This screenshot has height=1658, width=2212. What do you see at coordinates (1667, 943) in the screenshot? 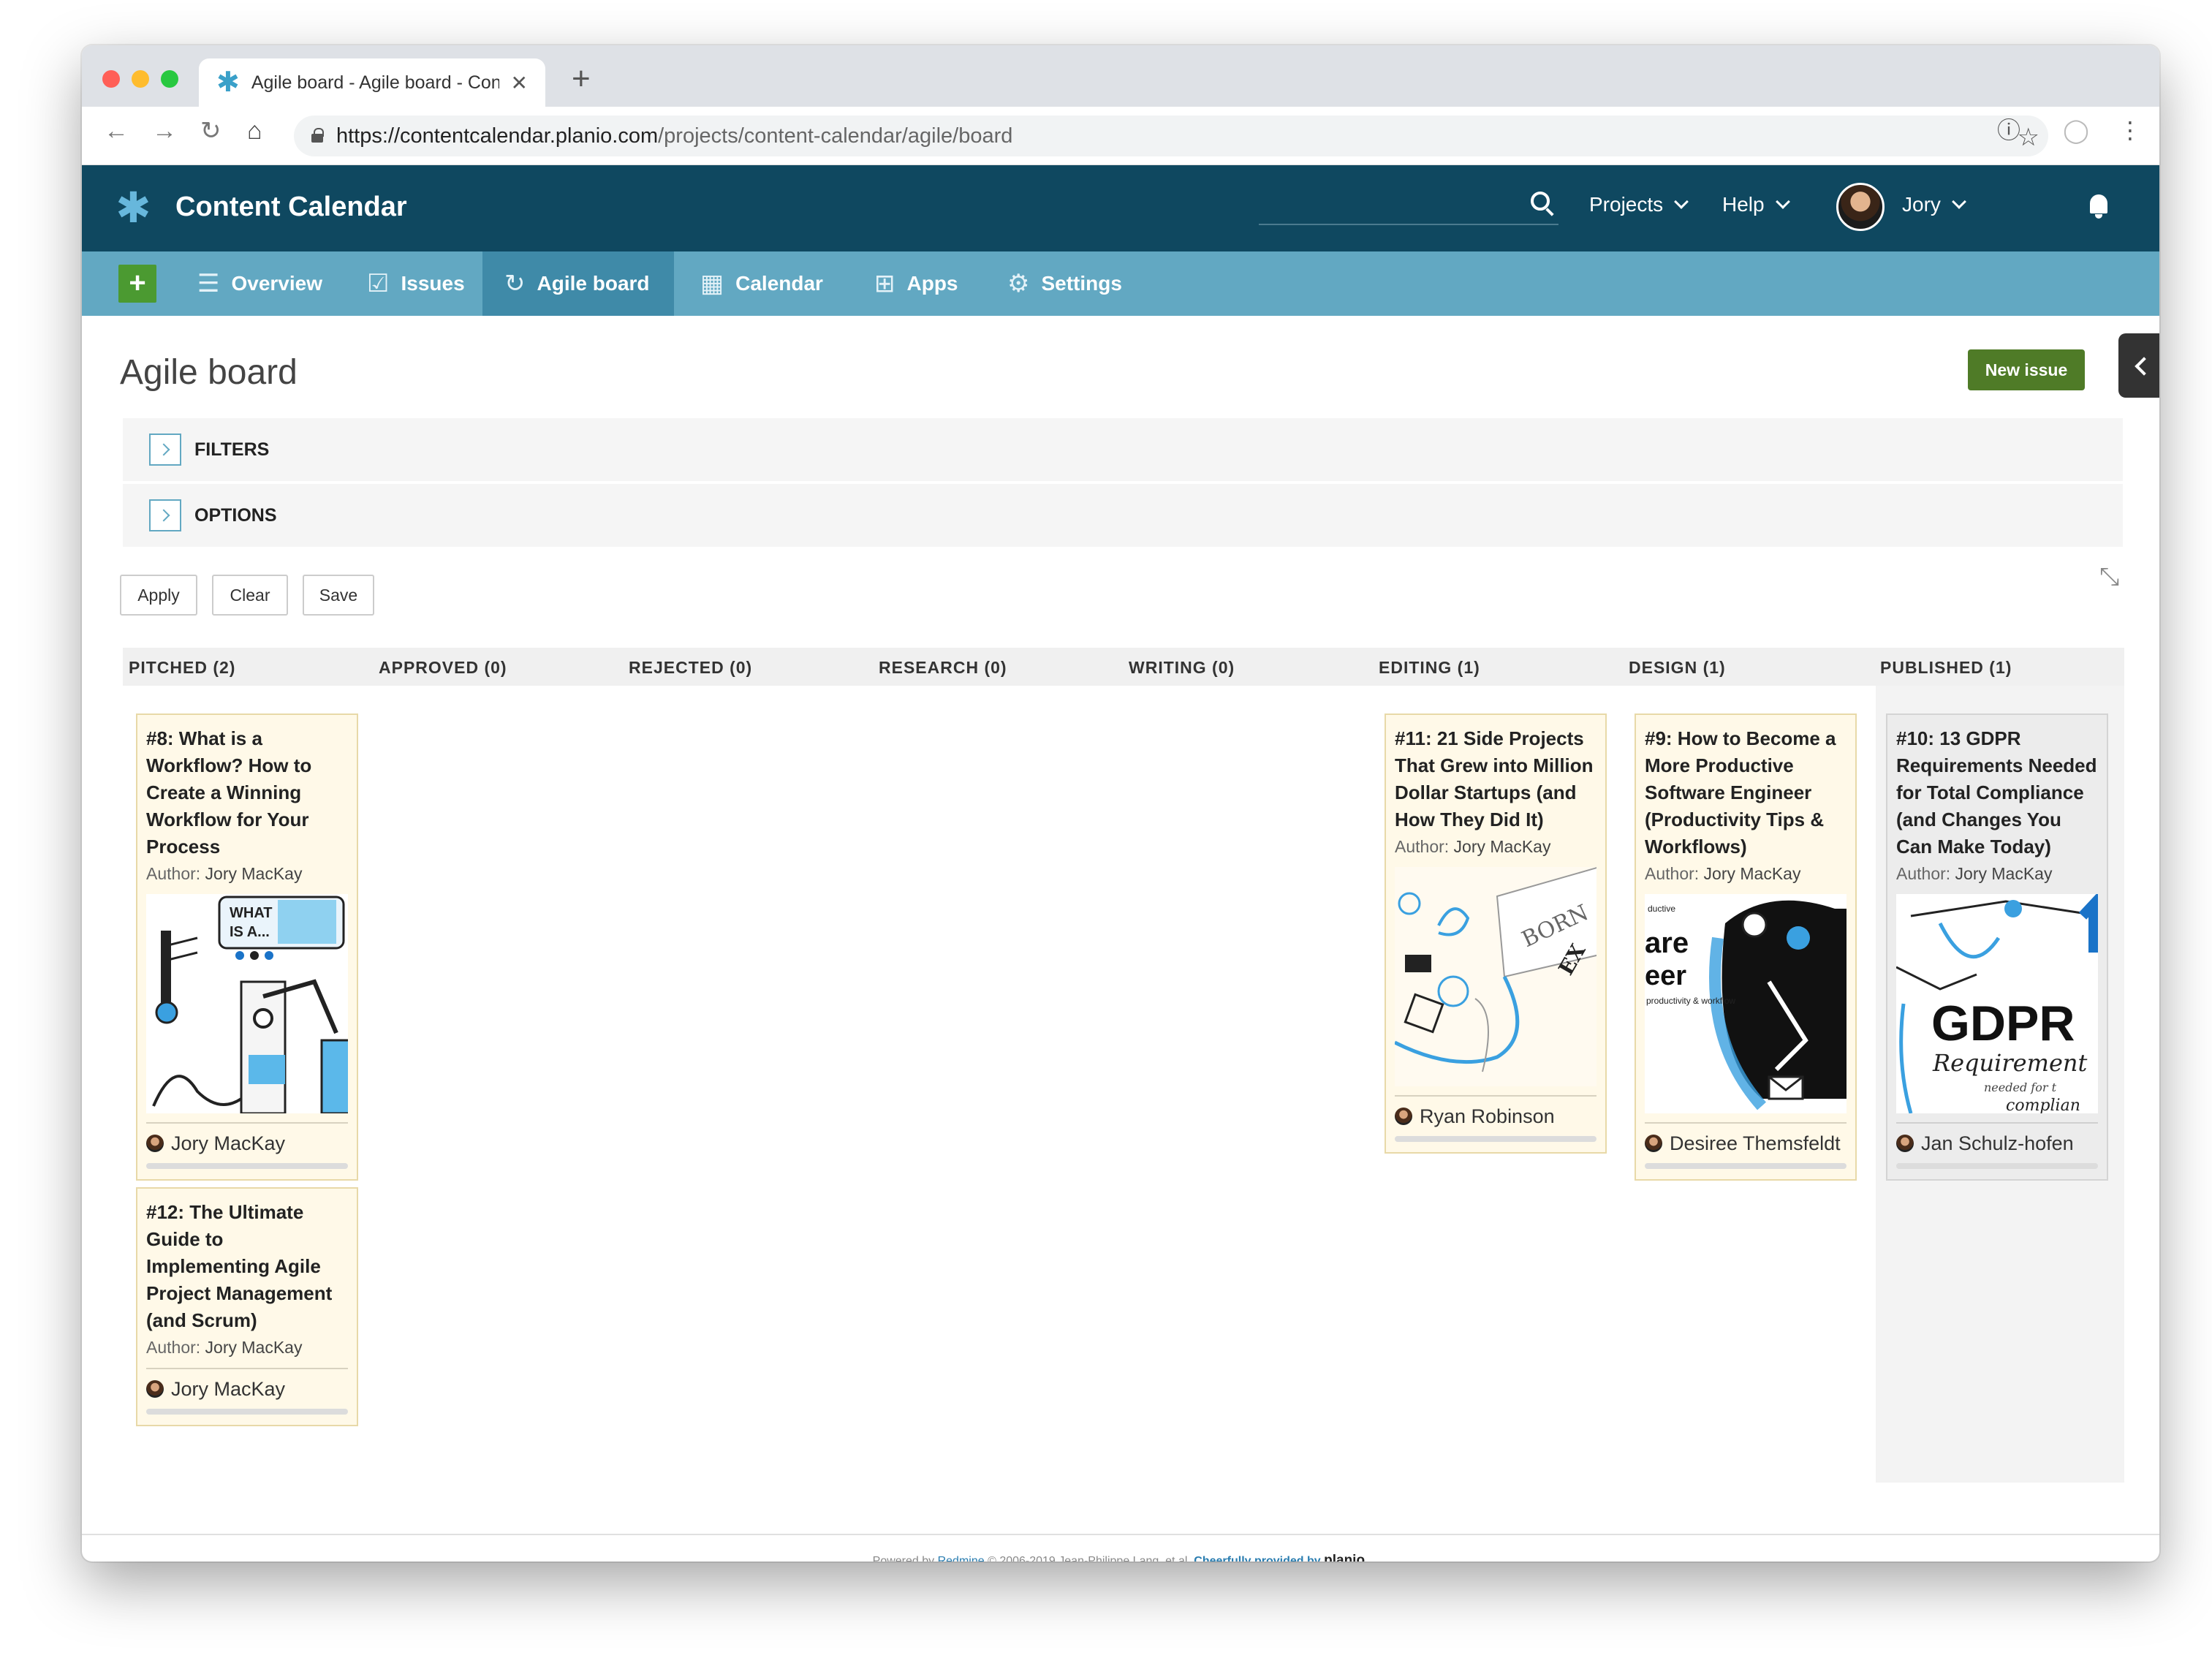
I see `svg-text: are` at bounding box center [1667, 943].